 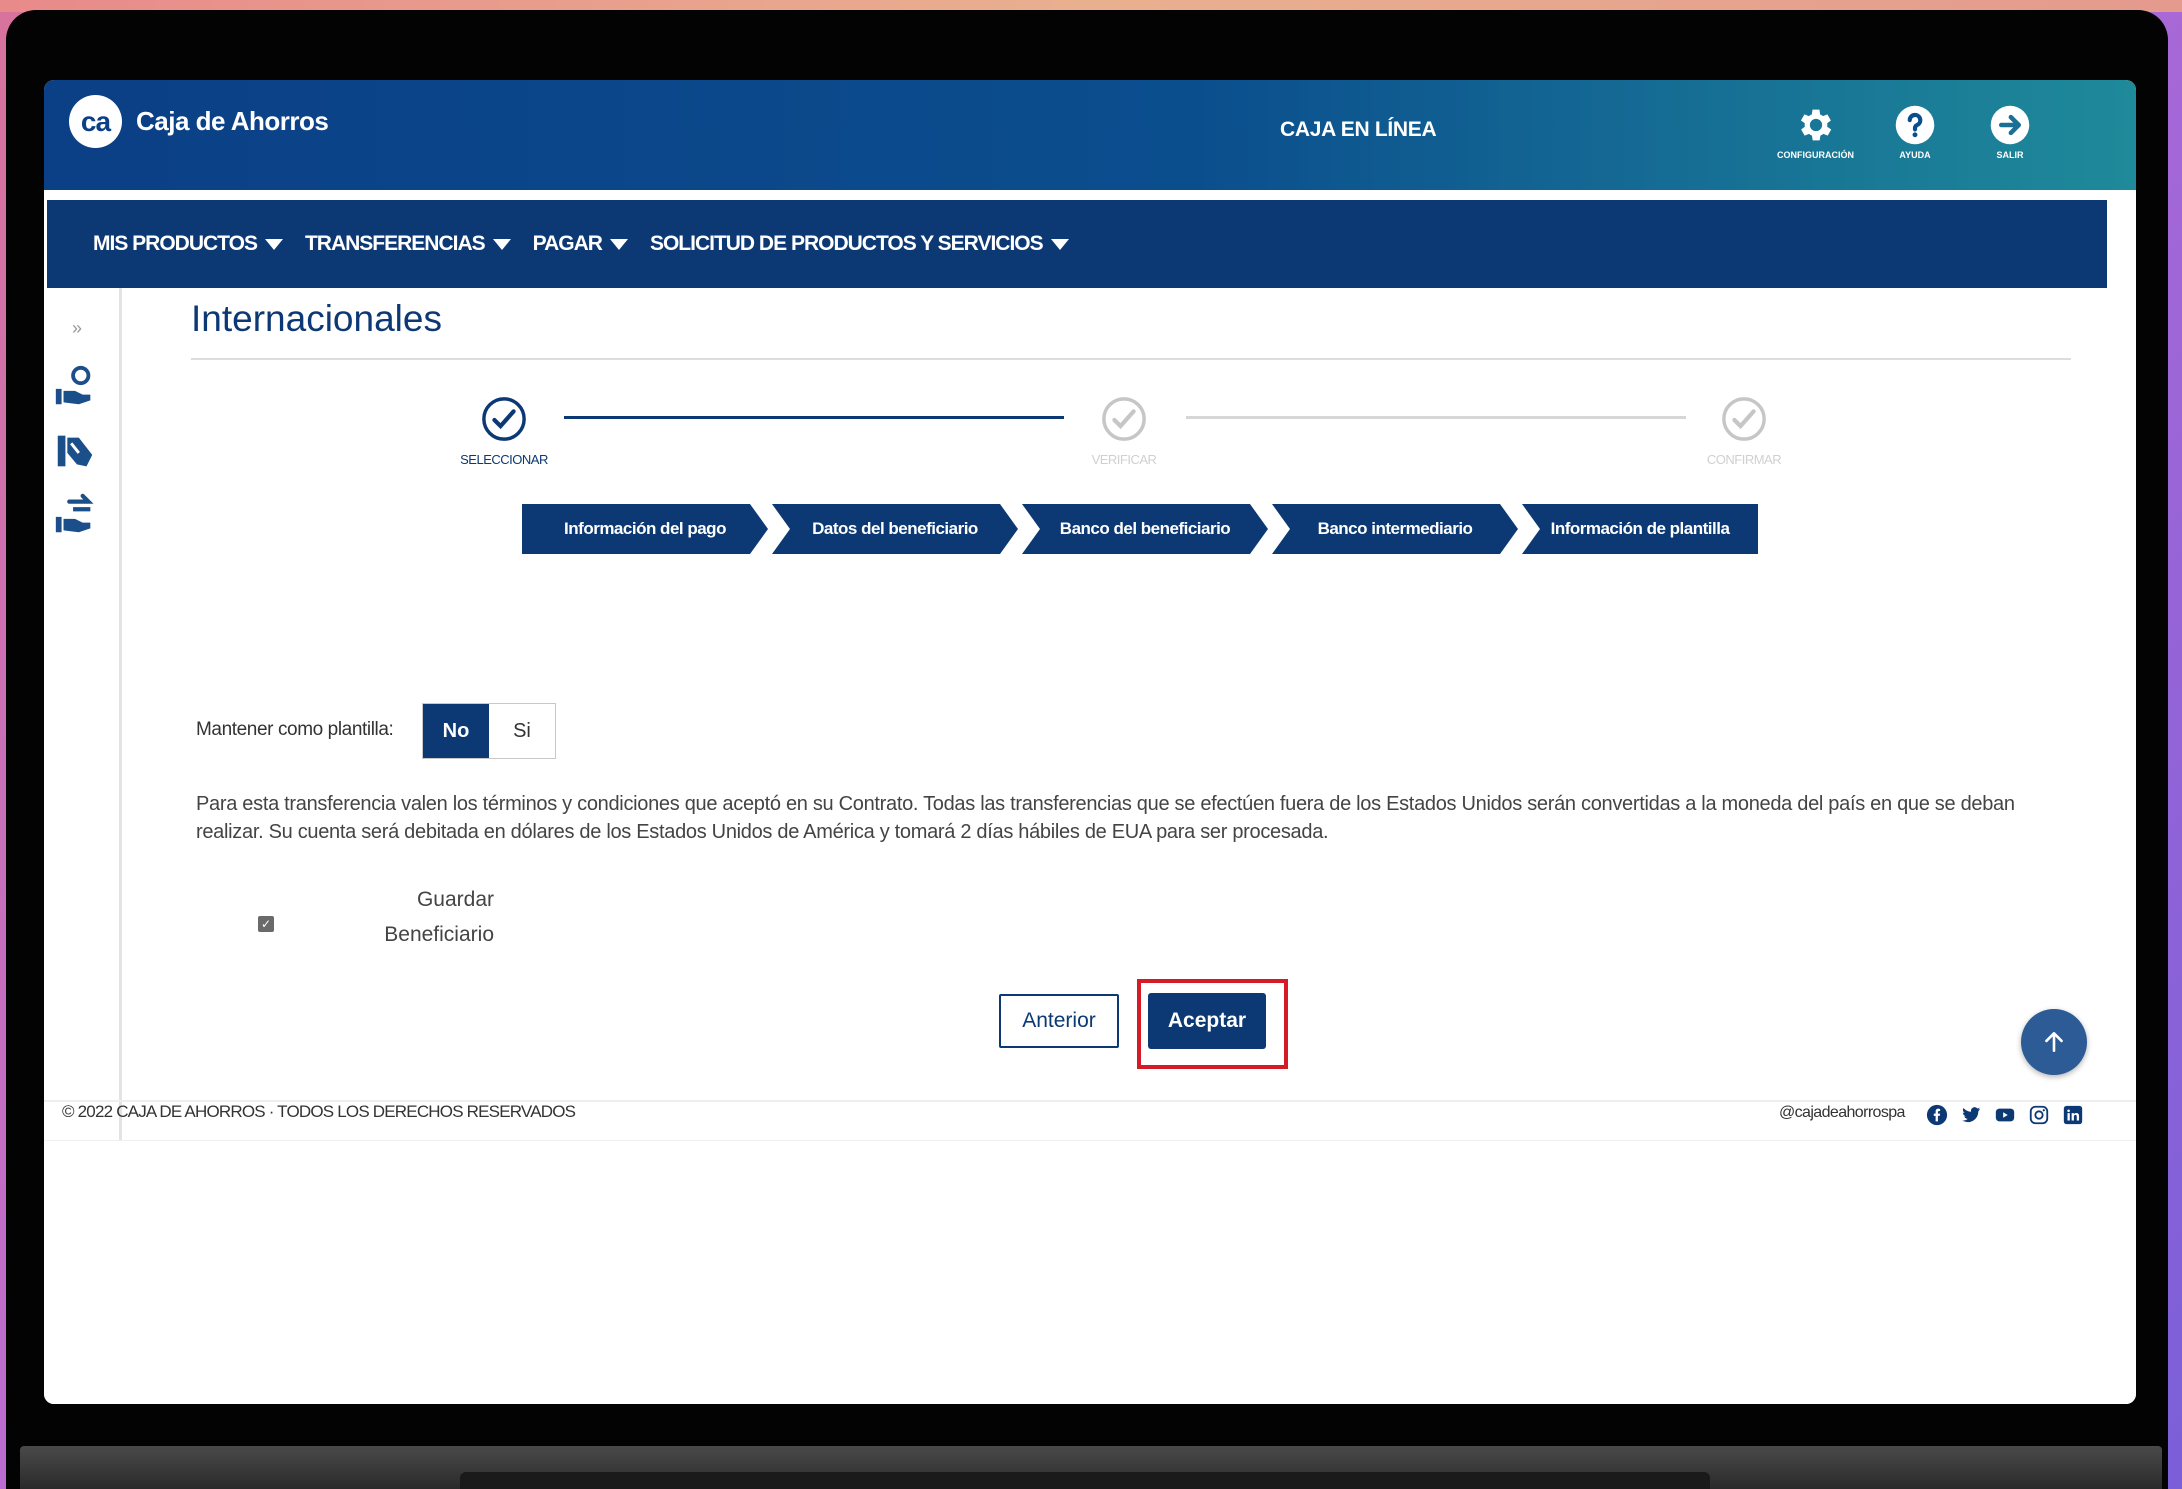 What do you see at coordinates (1815, 125) in the screenshot?
I see `gear-icon` at bounding box center [1815, 125].